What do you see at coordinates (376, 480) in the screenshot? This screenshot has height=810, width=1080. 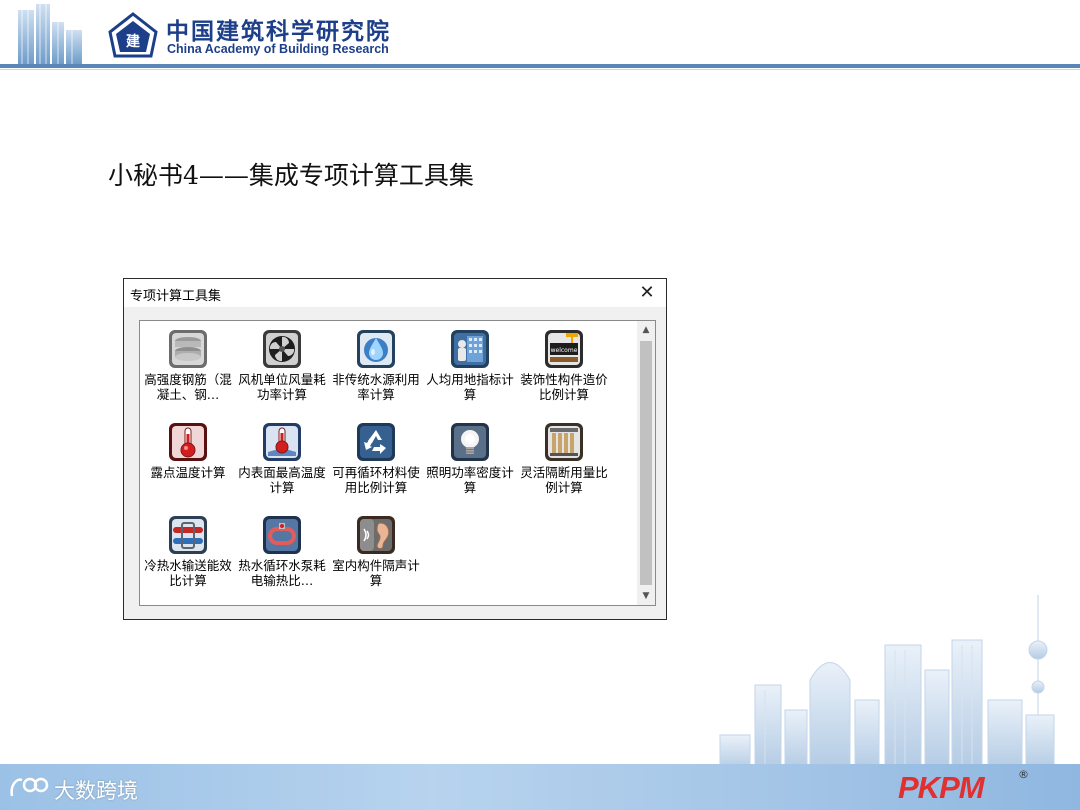 I see `tool-label: 可再循环材料使用比例计算` at bounding box center [376, 480].